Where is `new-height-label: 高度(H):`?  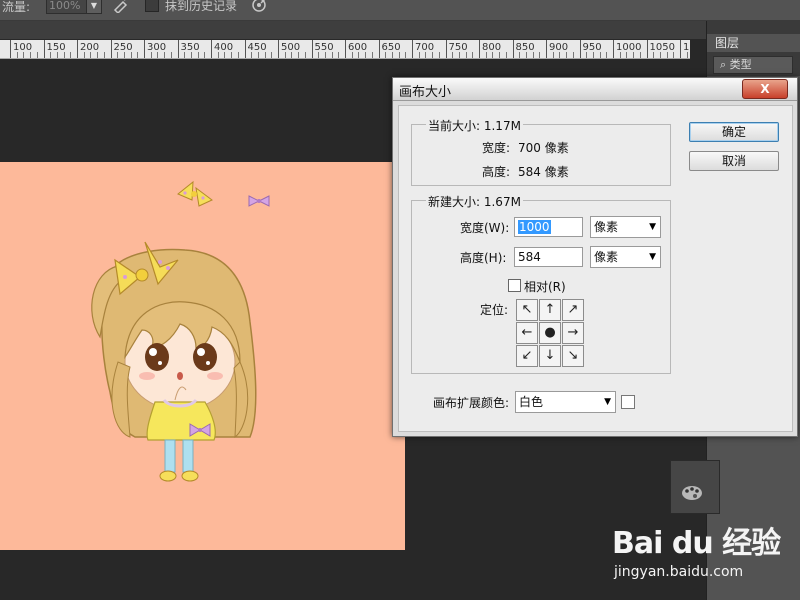 new-height-label: 高度(H): is located at coordinates (483, 258).